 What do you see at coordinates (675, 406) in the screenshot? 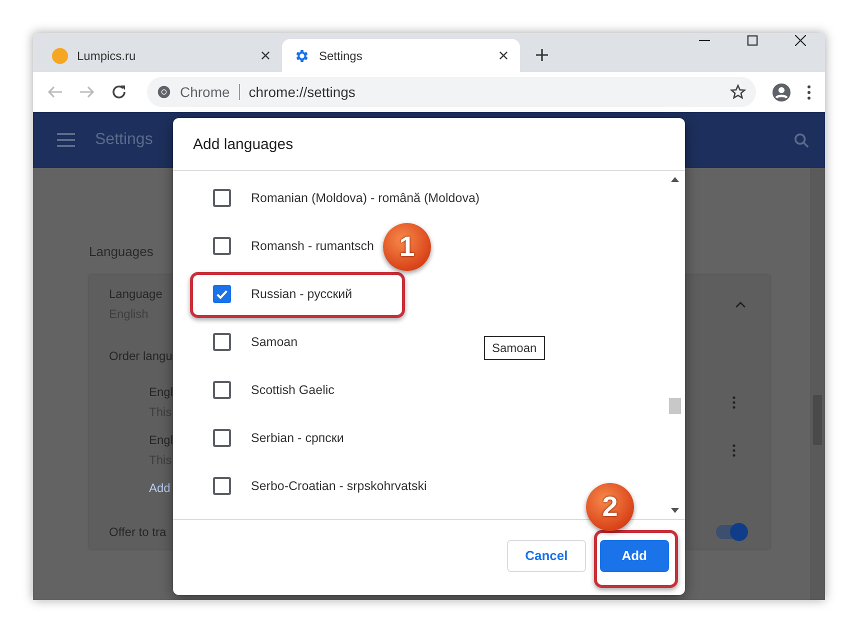
I see `scroll-thumb` at bounding box center [675, 406].